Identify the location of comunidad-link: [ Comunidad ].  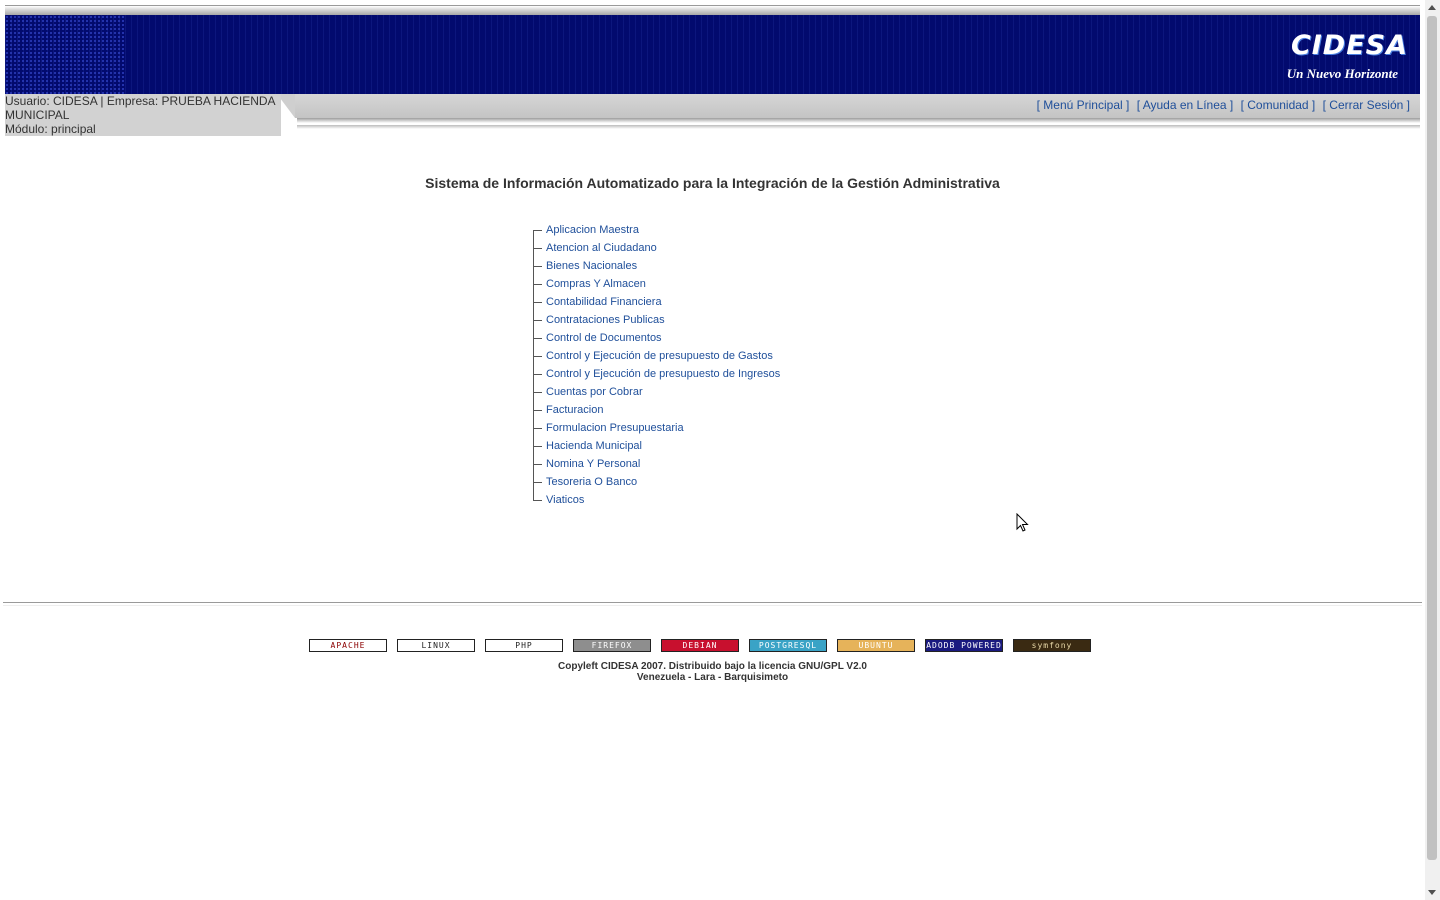
(1278, 105).